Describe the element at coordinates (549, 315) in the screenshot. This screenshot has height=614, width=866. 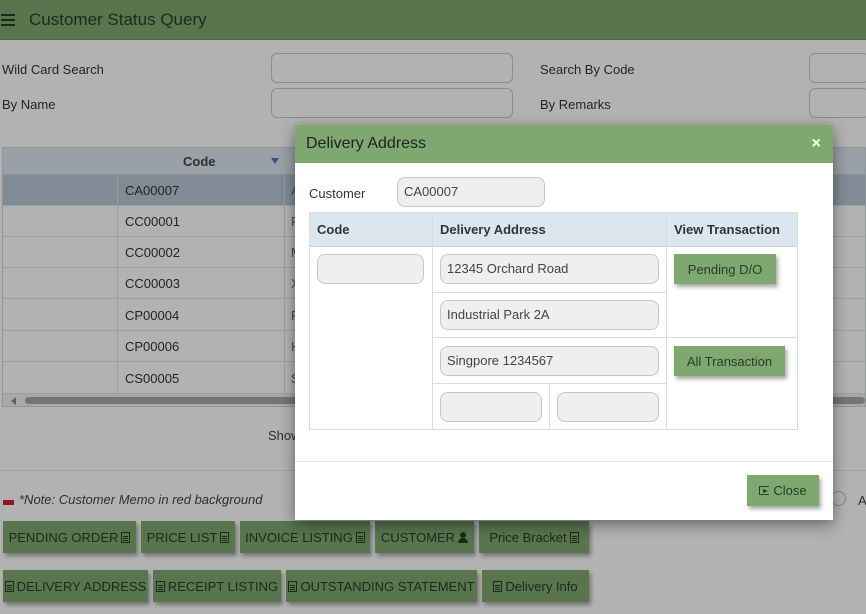
I see `address-line-2-input: Industrial Park 2A` at that location.